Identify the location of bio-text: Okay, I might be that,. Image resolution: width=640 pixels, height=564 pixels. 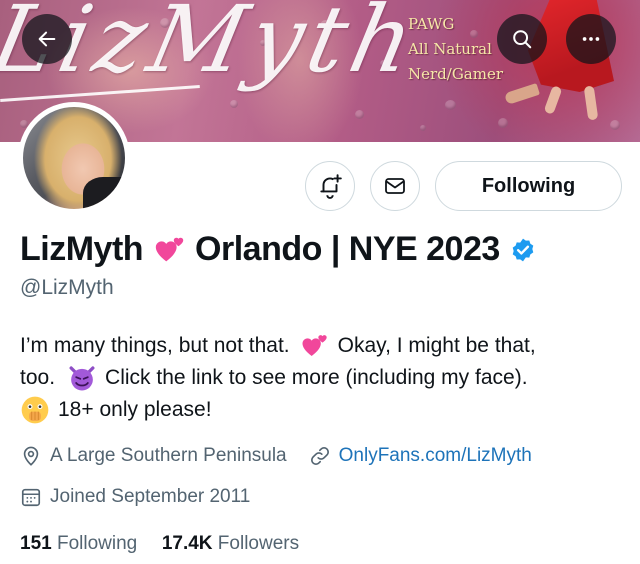
(436, 345).